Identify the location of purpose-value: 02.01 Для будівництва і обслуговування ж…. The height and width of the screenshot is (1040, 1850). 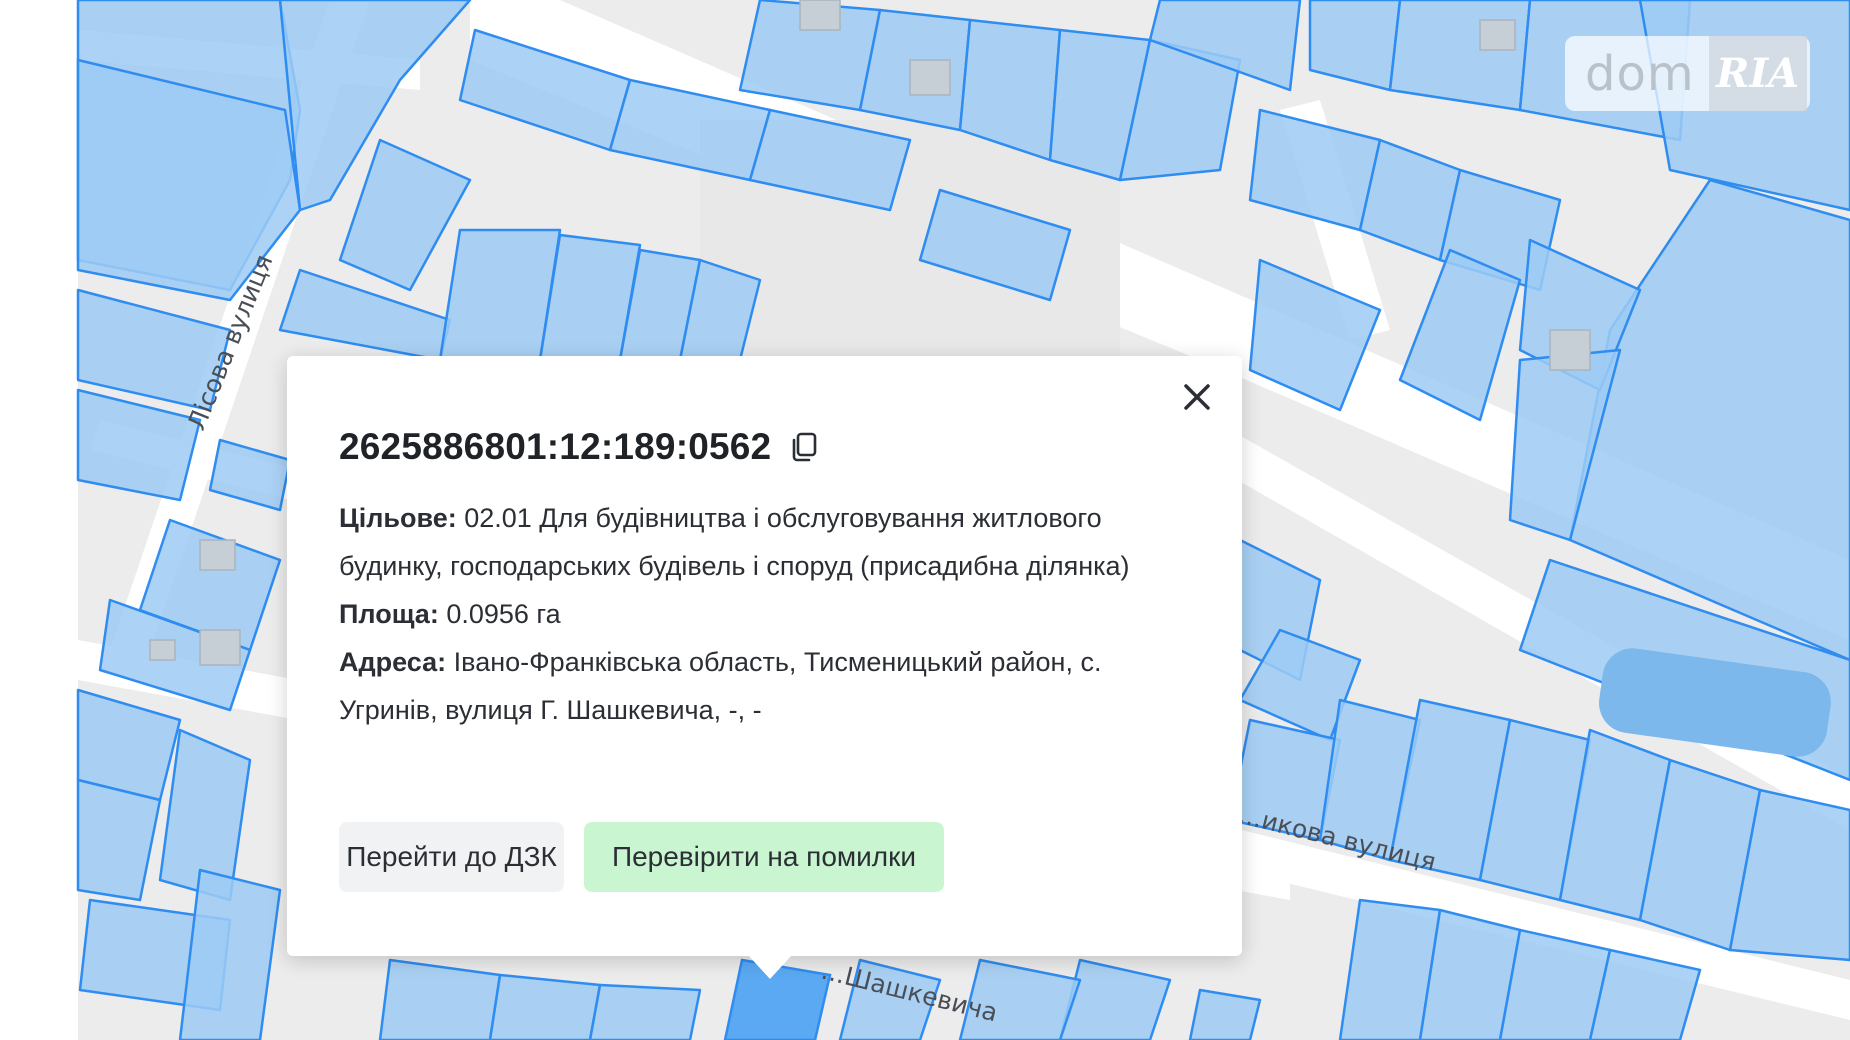
(734, 542).